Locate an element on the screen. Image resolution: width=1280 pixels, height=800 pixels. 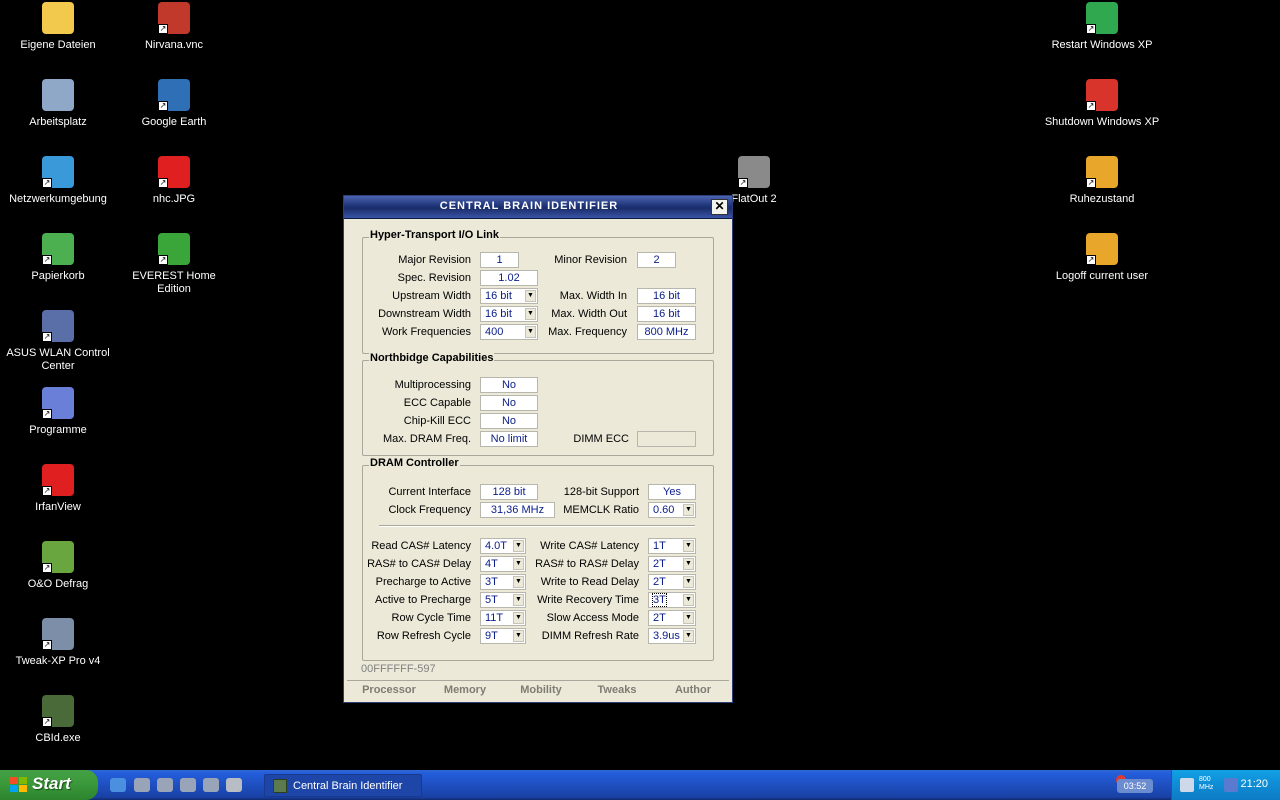
desktop-icon: ↗ Ruhezustand is located at coordinates (1102, 181).